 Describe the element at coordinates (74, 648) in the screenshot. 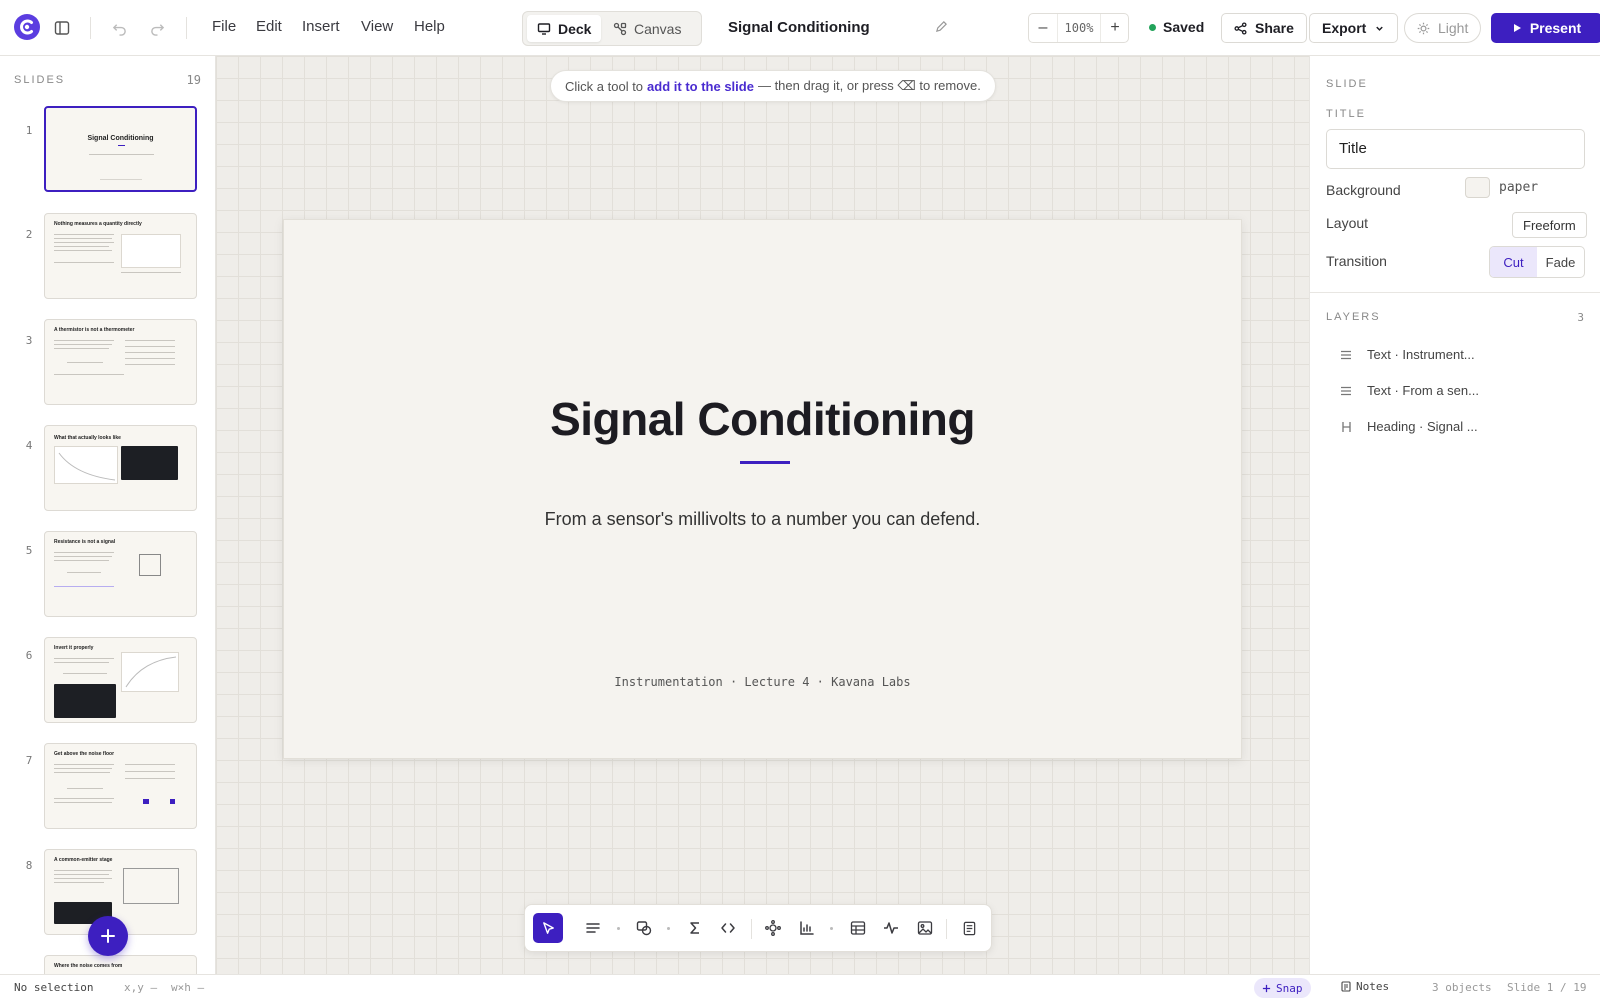

I see `thumb-title: Invert it properly` at that location.